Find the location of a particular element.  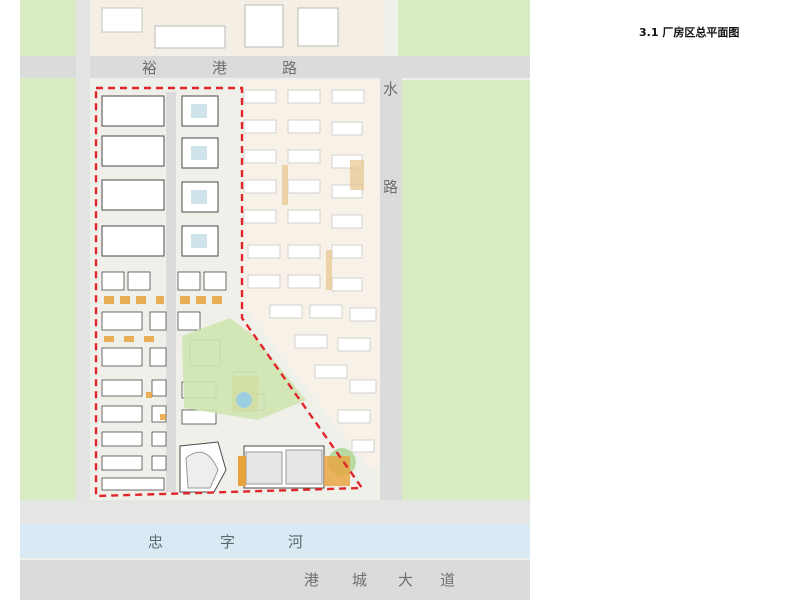

avenue-label-gang: 港 is located at coordinates (311, 580).